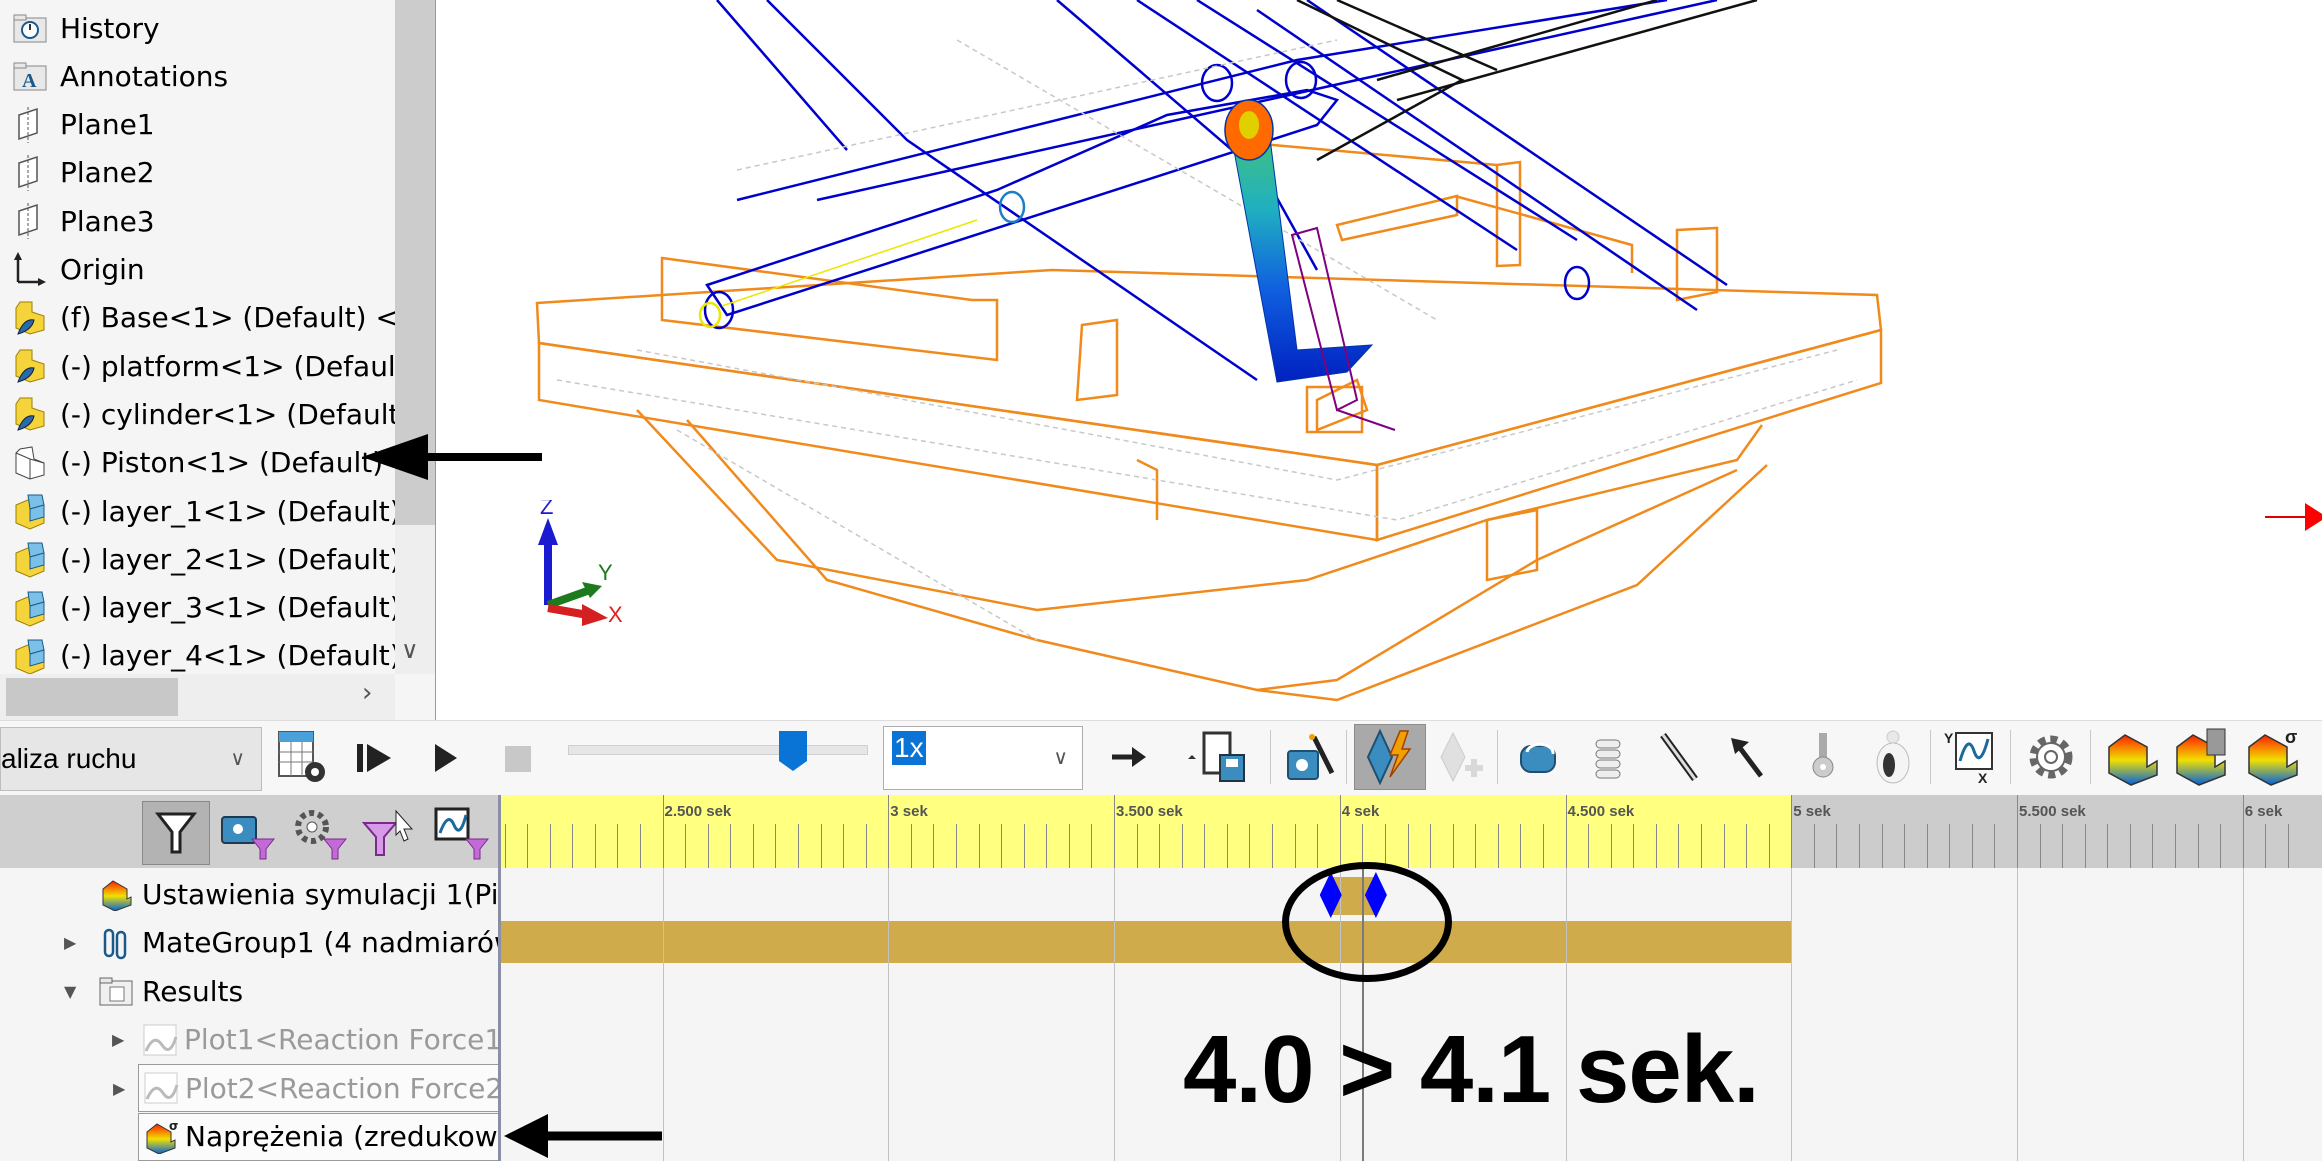 This screenshot has width=2322, height=1161. I want to click on simulation-results-button: σ, so click(2273, 756).